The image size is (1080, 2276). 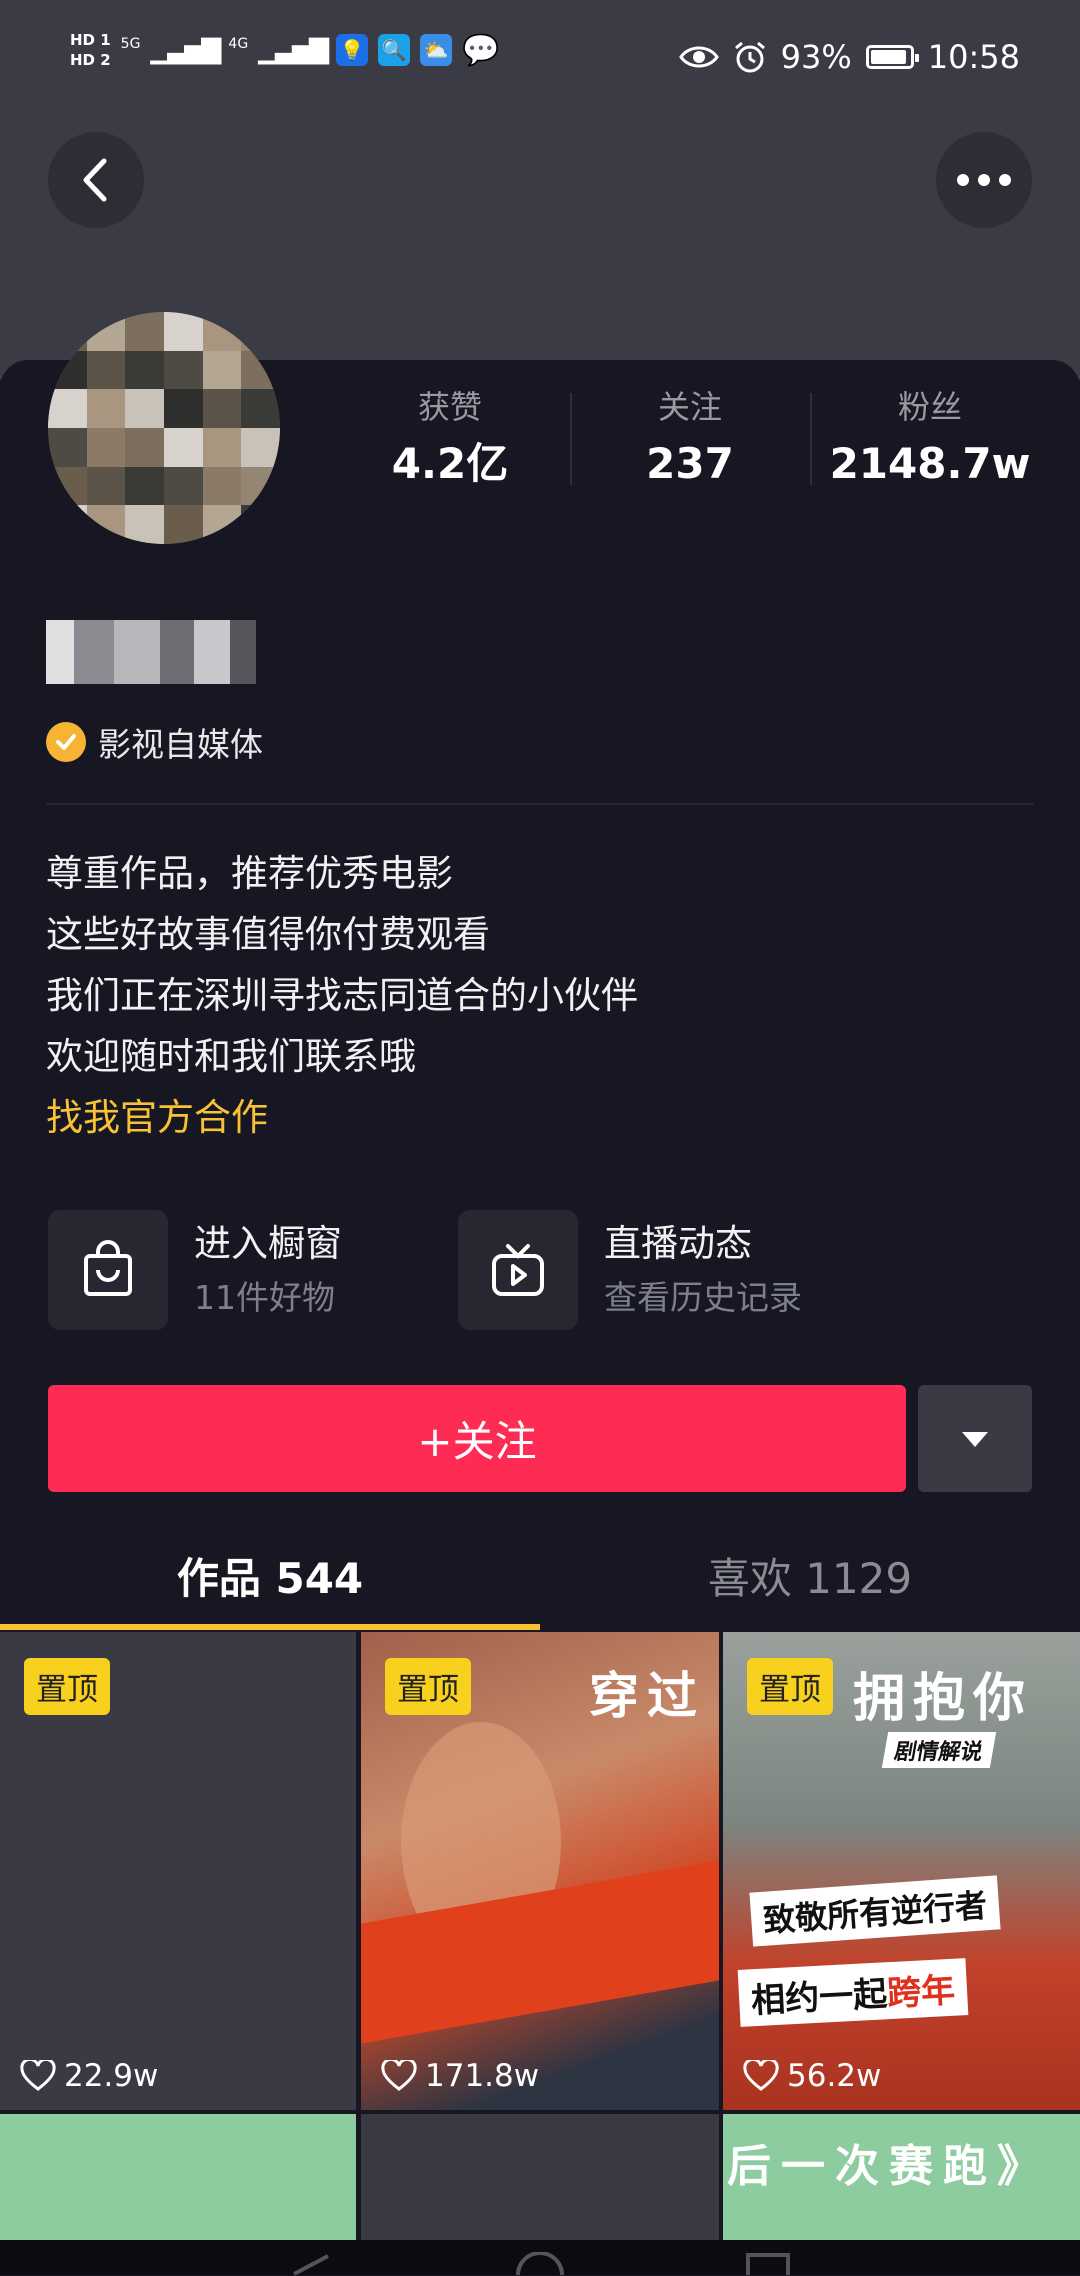 What do you see at coordinates (703, 1297) in the screenshot?
I see `live-history-subtitle: 查看历史记录` at bounding box center [703, 1297].